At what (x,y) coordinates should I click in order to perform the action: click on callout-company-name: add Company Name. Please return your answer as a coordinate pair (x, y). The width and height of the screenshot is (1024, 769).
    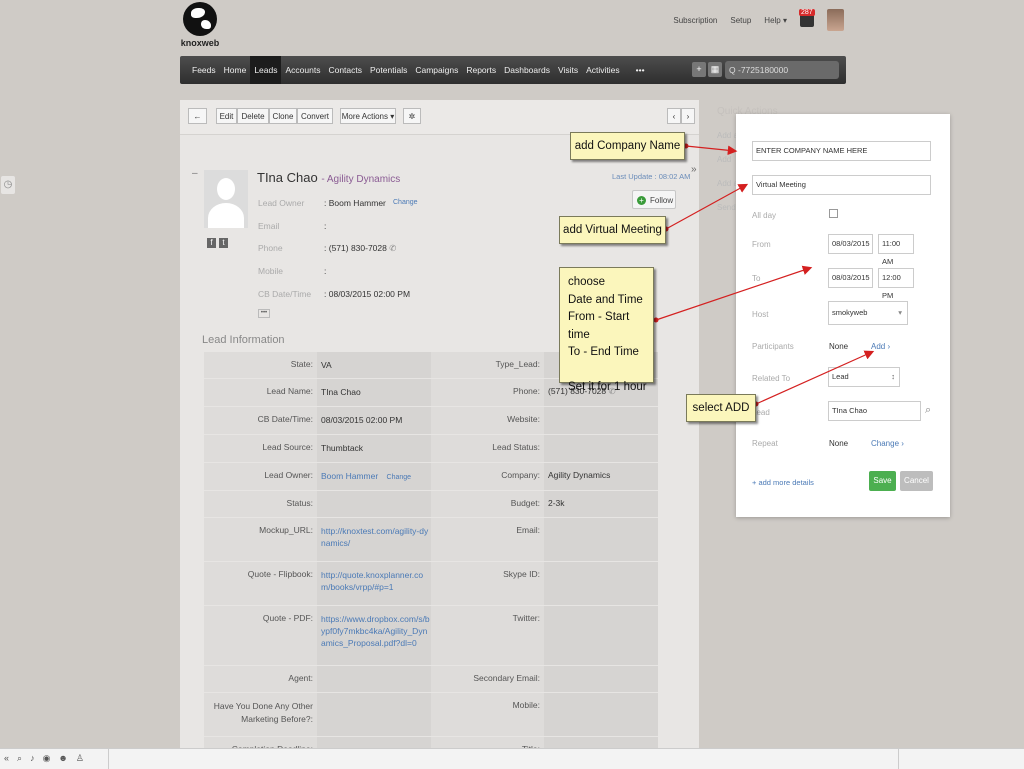
    Looking at the image, I should click on (627, 146).